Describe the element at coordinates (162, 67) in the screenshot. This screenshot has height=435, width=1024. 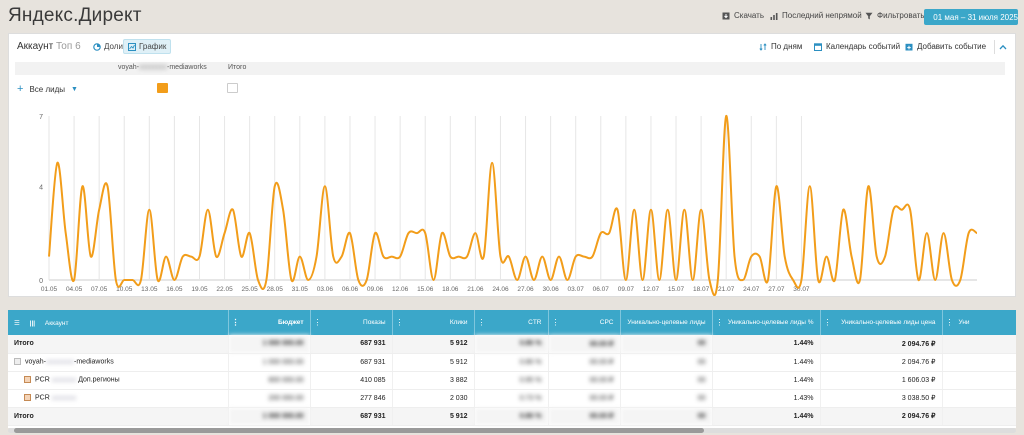
I see `legend-series: voyah-xxxxxxxx-mediaworks` at that location.